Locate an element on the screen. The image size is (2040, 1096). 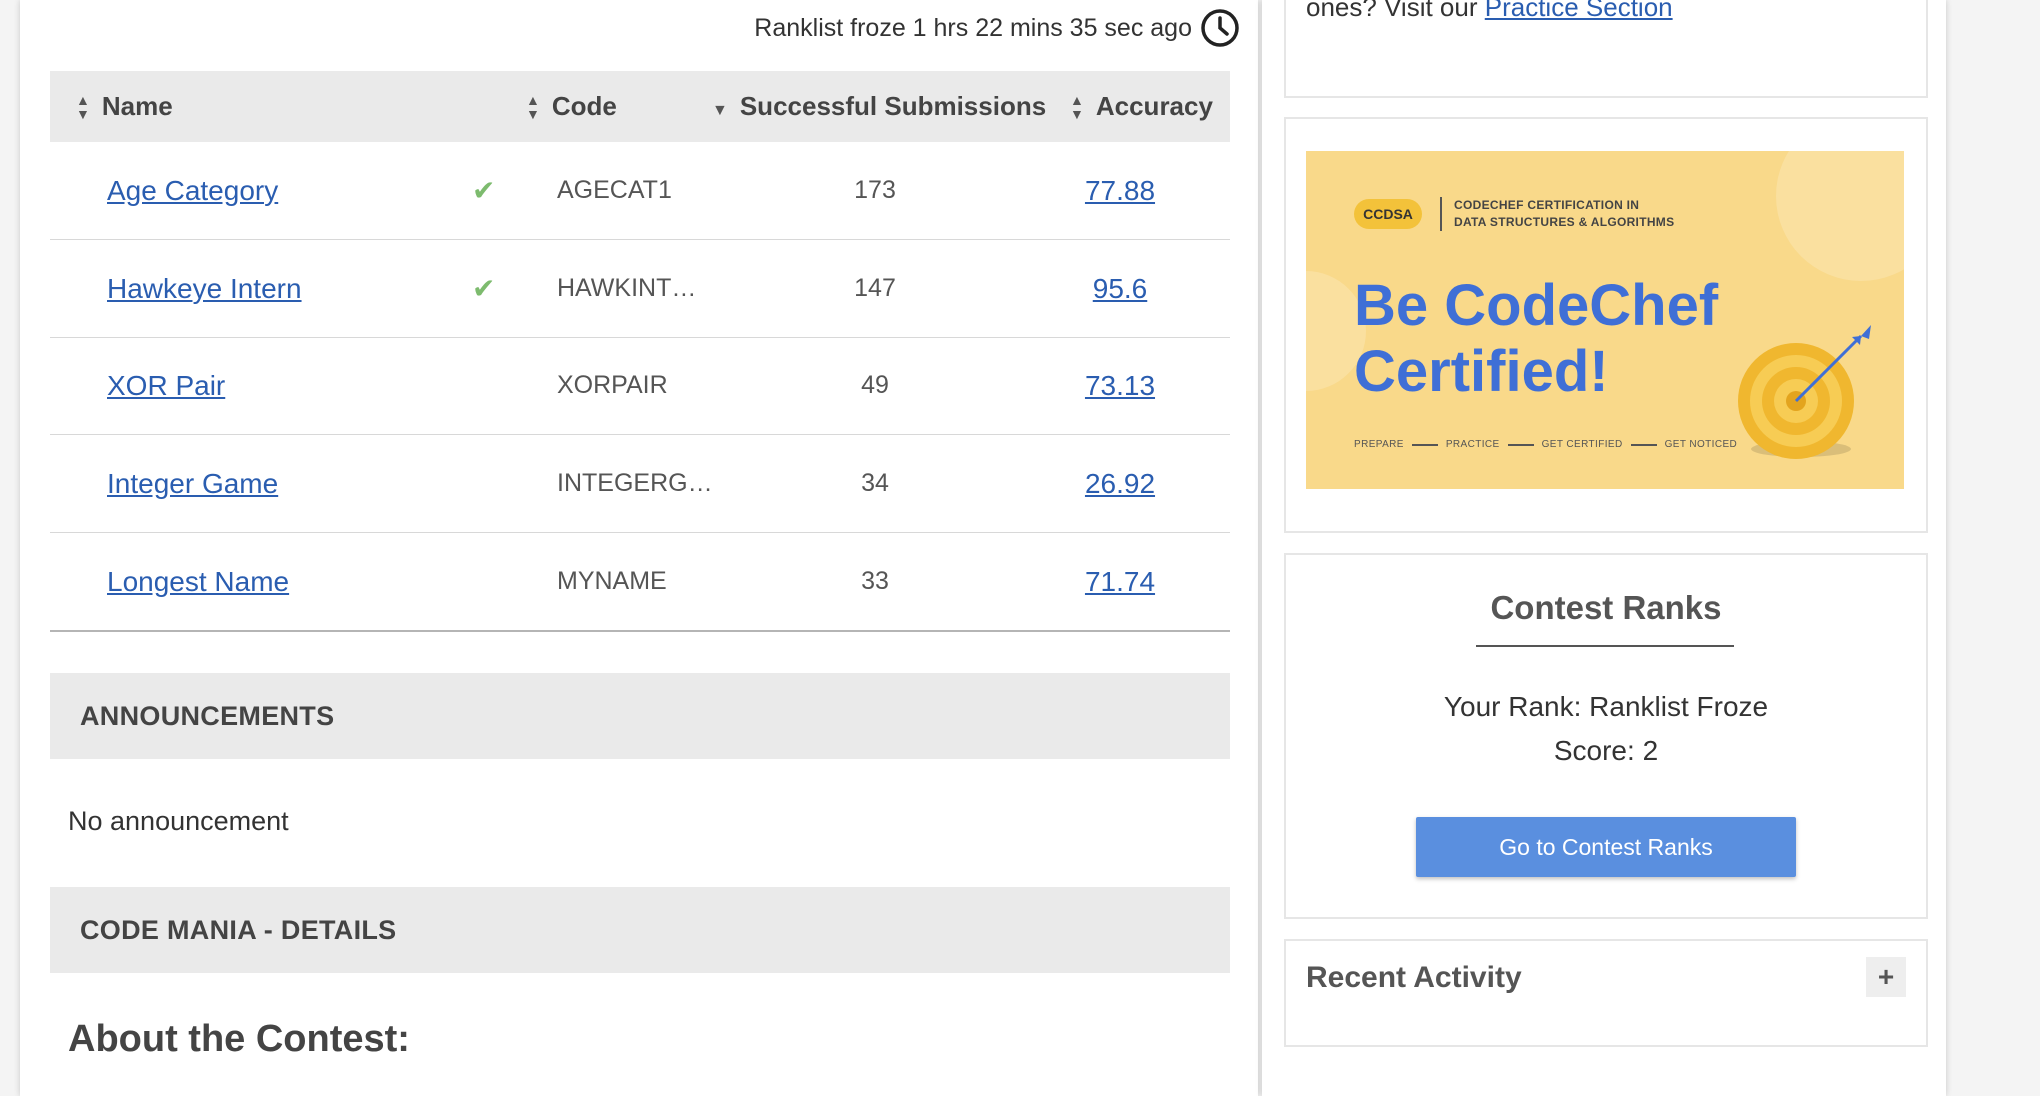
successful-submissions: 34 is located at coordinates (875, 483).